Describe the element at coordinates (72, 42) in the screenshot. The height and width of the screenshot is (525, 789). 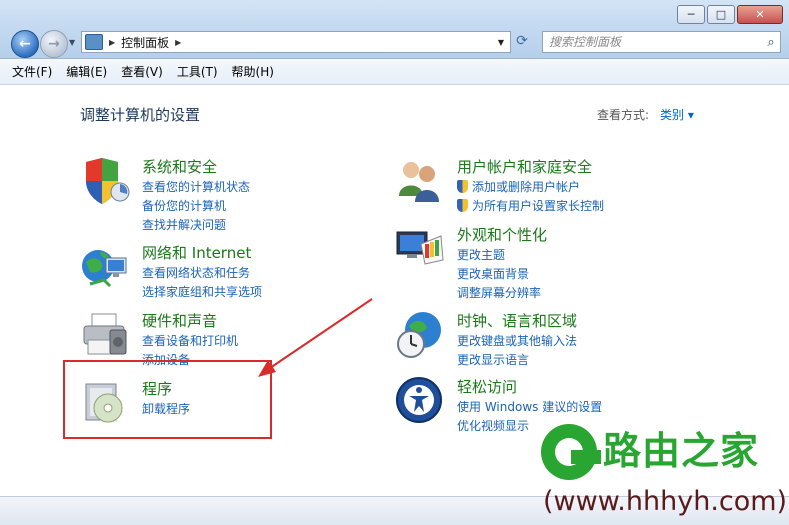
I see `recent-pages-dropdown-icon: ▼` at that location.